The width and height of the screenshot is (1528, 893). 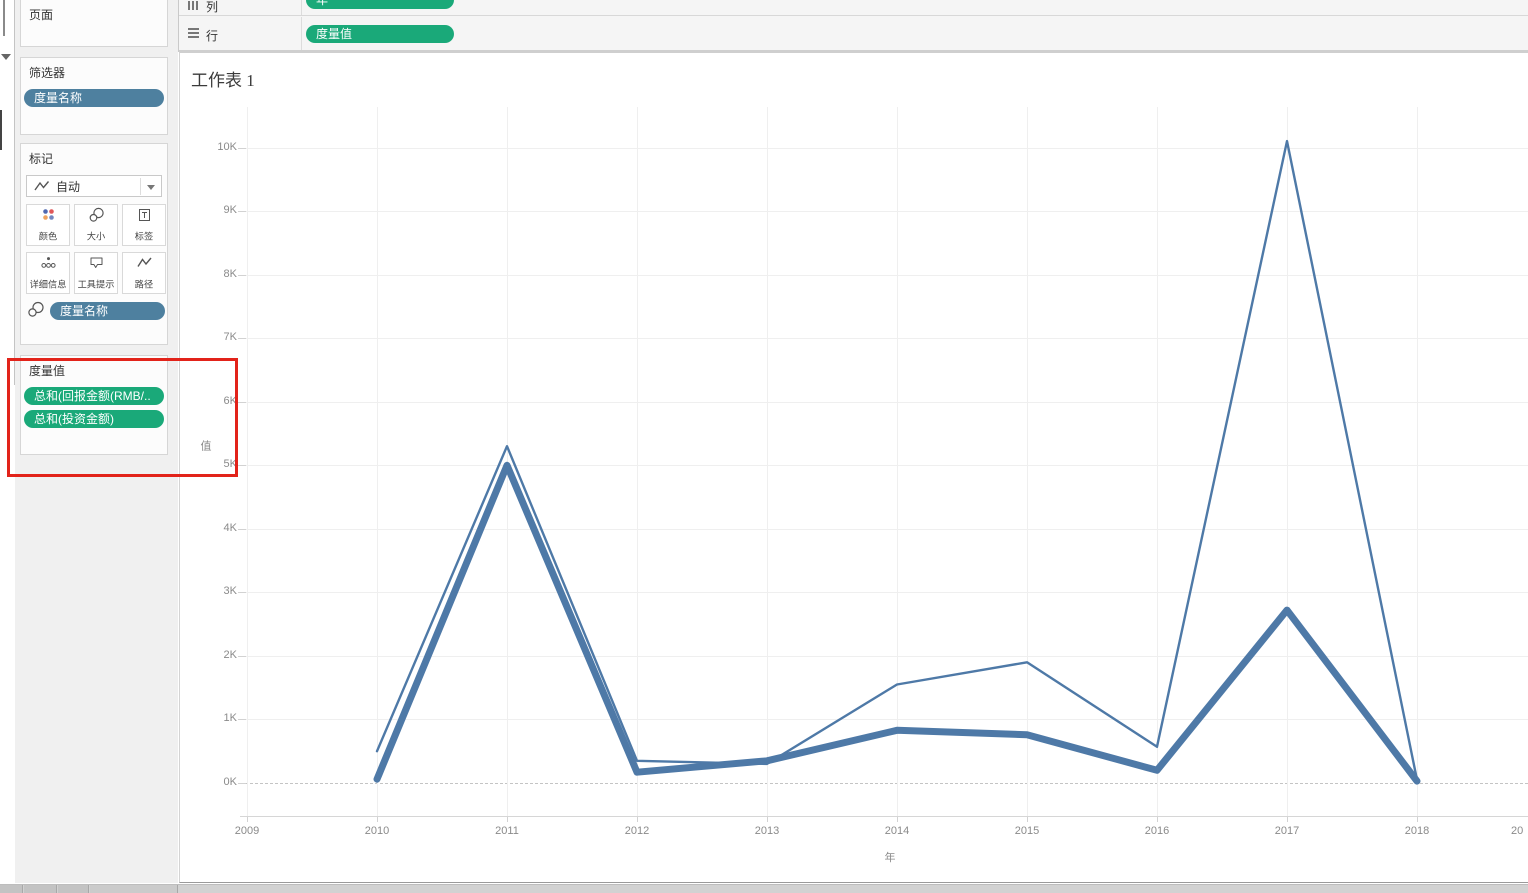 What do you see at coordinates (230, 464) in the screenshot?
I see `y-tick-label: 5K` at bounding box center [230, 464].